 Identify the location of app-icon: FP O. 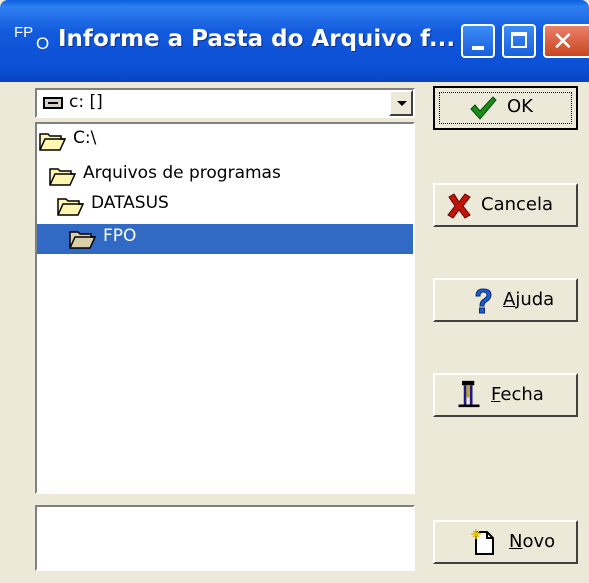
(38, 40).